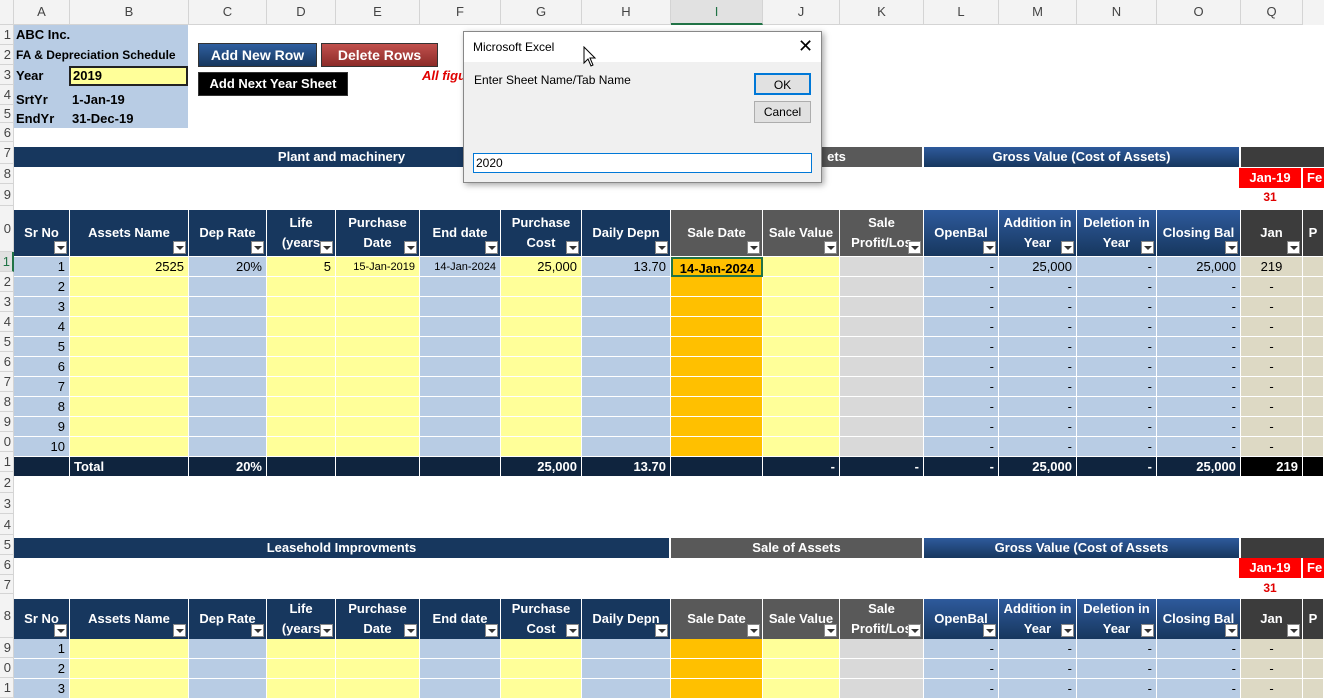 The image size is (1324, 699). What do you see at coordinates (1038, 267) in the screenshot?
I see `cell-add: 25,000` at bounding box center [1038, 267].